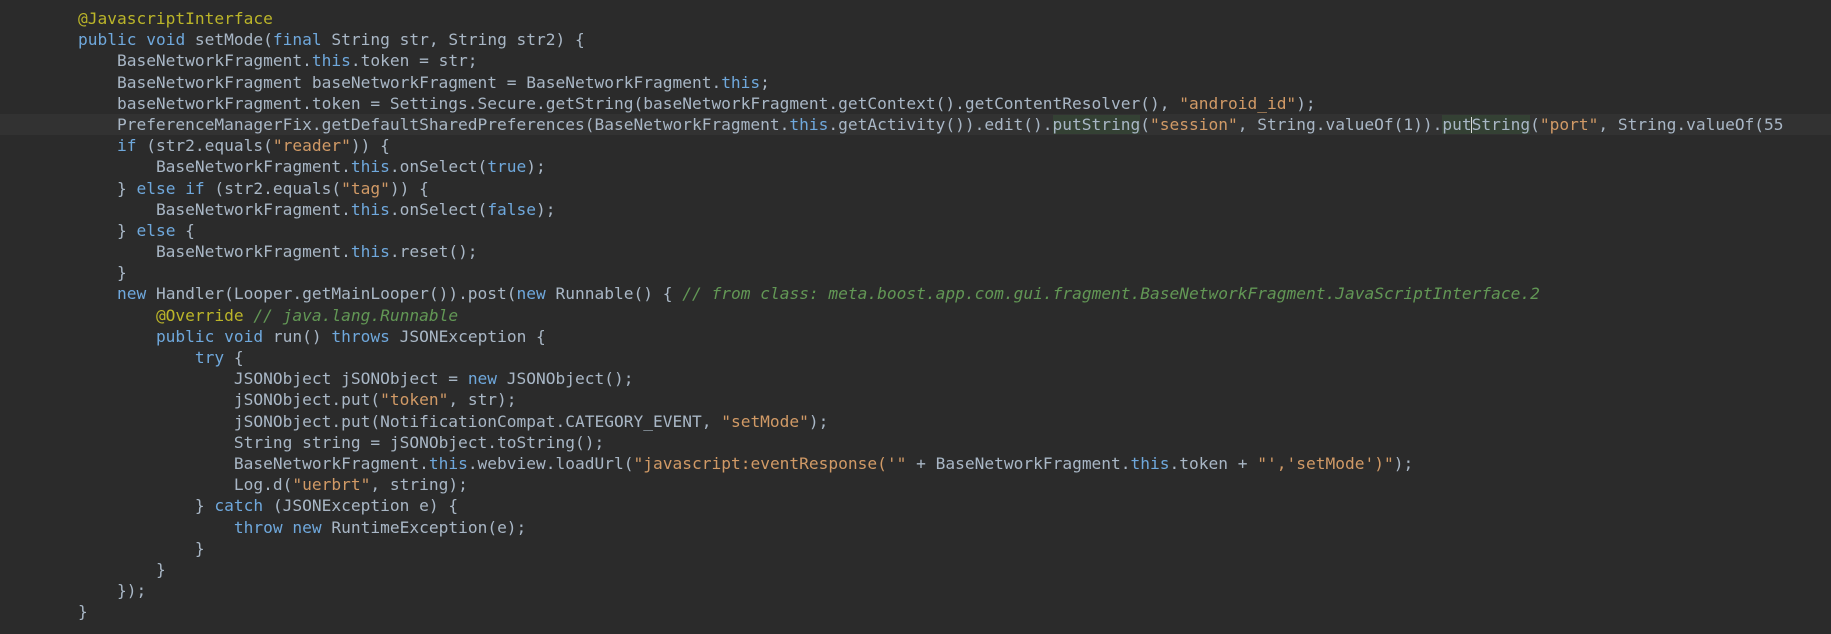  I want to click on code-token: String string = jSONObject.toString();, so click(419, 442).